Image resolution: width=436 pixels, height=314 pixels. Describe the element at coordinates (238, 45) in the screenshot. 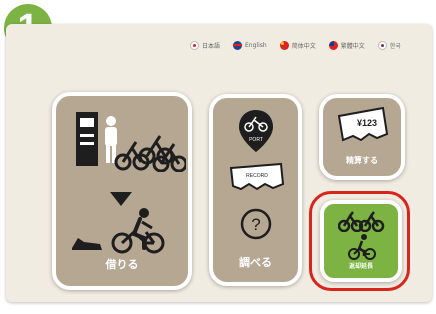

I see `uk-flag-icon` at that location.